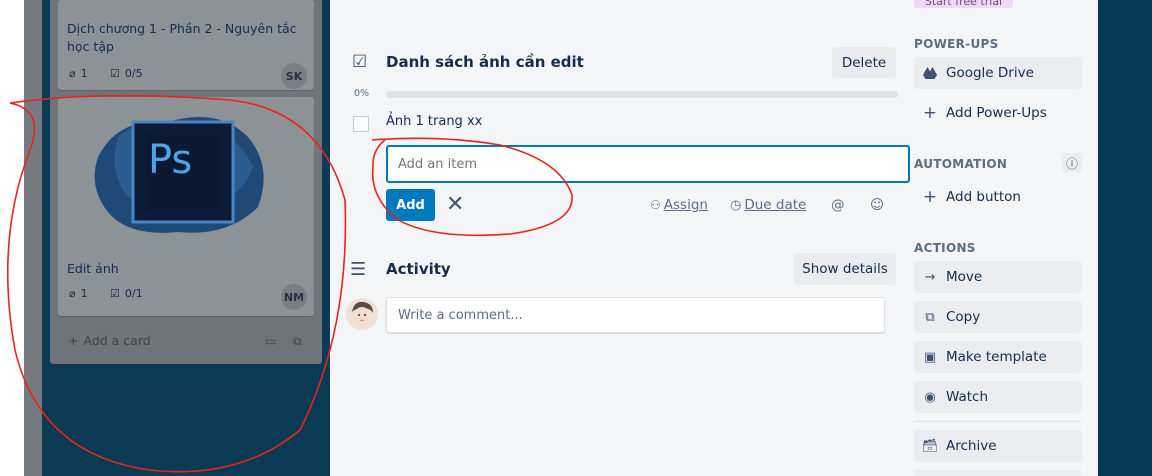  I want to click on add-automation-button: + Add button, so click(998, 197).